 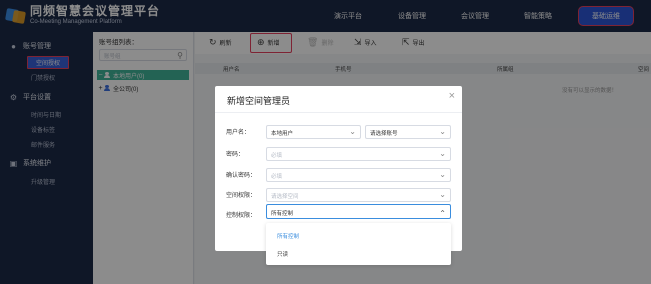 What do you see at coordinates (313, 132) in the screenshot?
I see `user-source-select: 本地用户 ⌄` at bounding box center [313, 132].